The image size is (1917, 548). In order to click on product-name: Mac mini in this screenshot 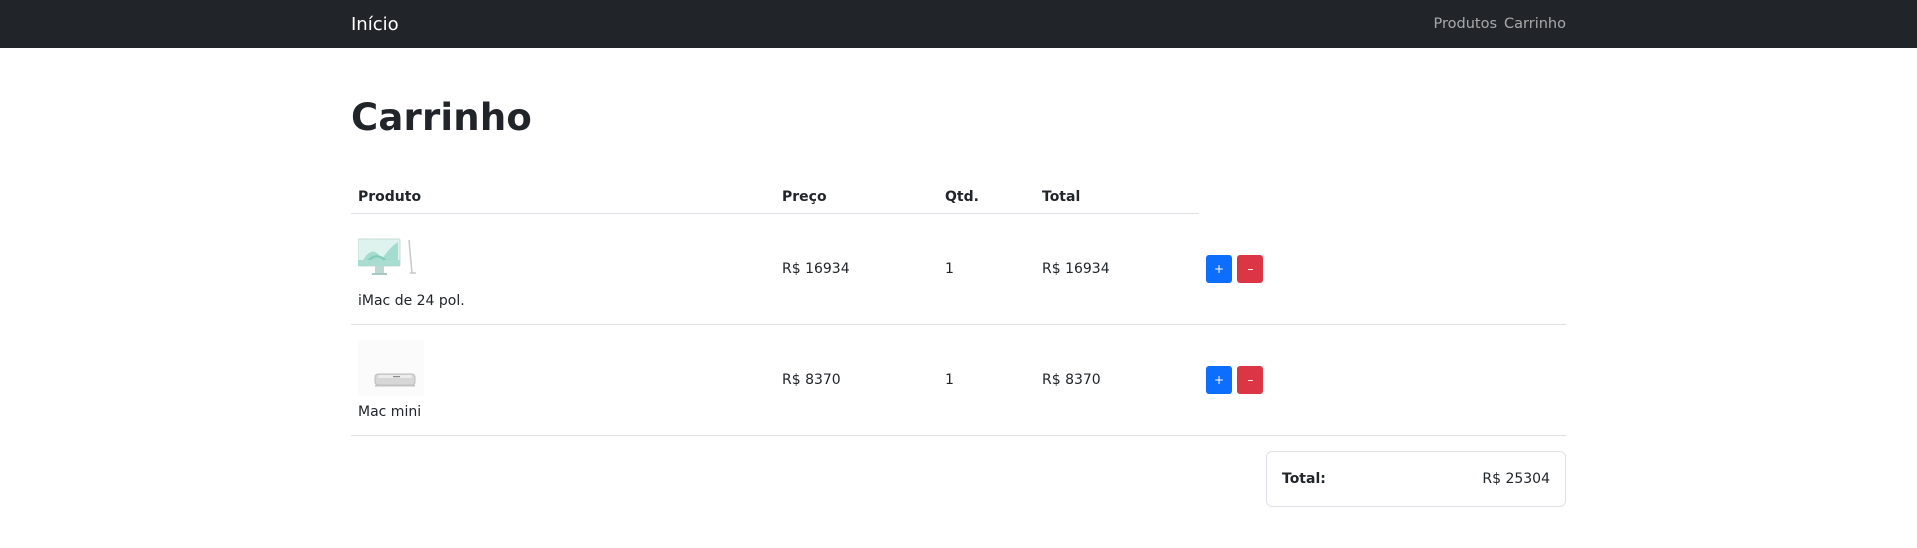, I will do `click(390, 411)`.